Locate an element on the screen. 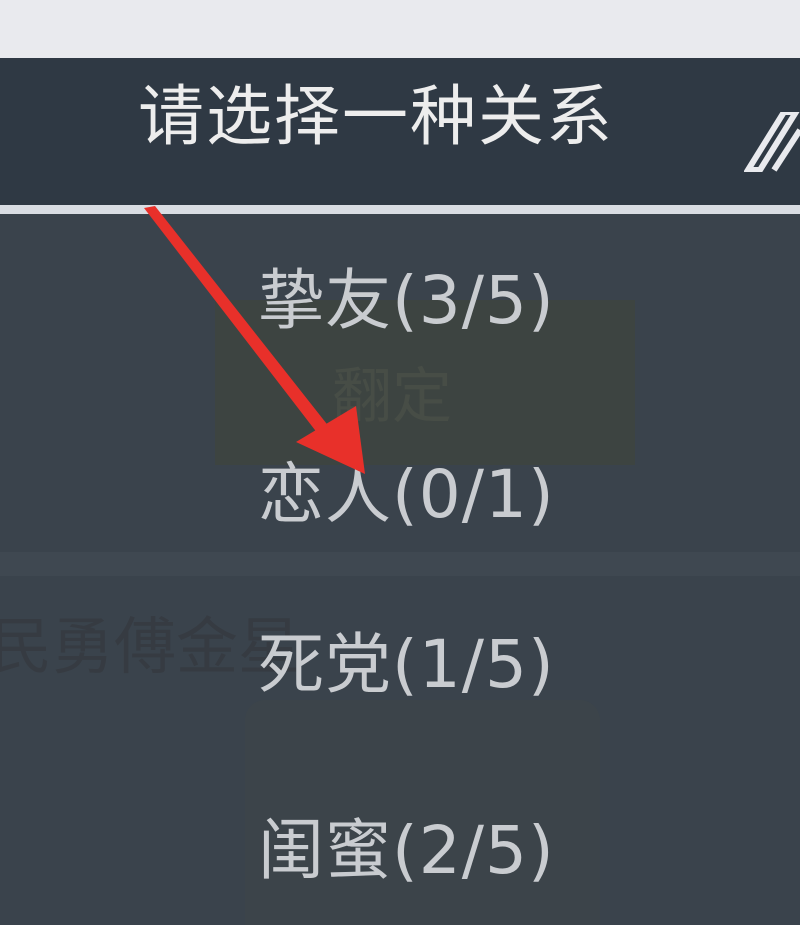 The image size is (800, 925). top-status-strip is located at coordinates (400, 29).